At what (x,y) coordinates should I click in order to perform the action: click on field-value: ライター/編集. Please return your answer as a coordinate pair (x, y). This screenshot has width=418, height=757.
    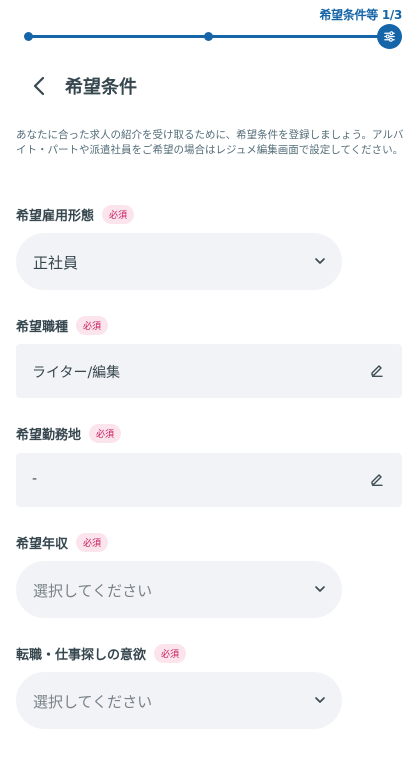
    Looking at the image, I should click on (76, 373).